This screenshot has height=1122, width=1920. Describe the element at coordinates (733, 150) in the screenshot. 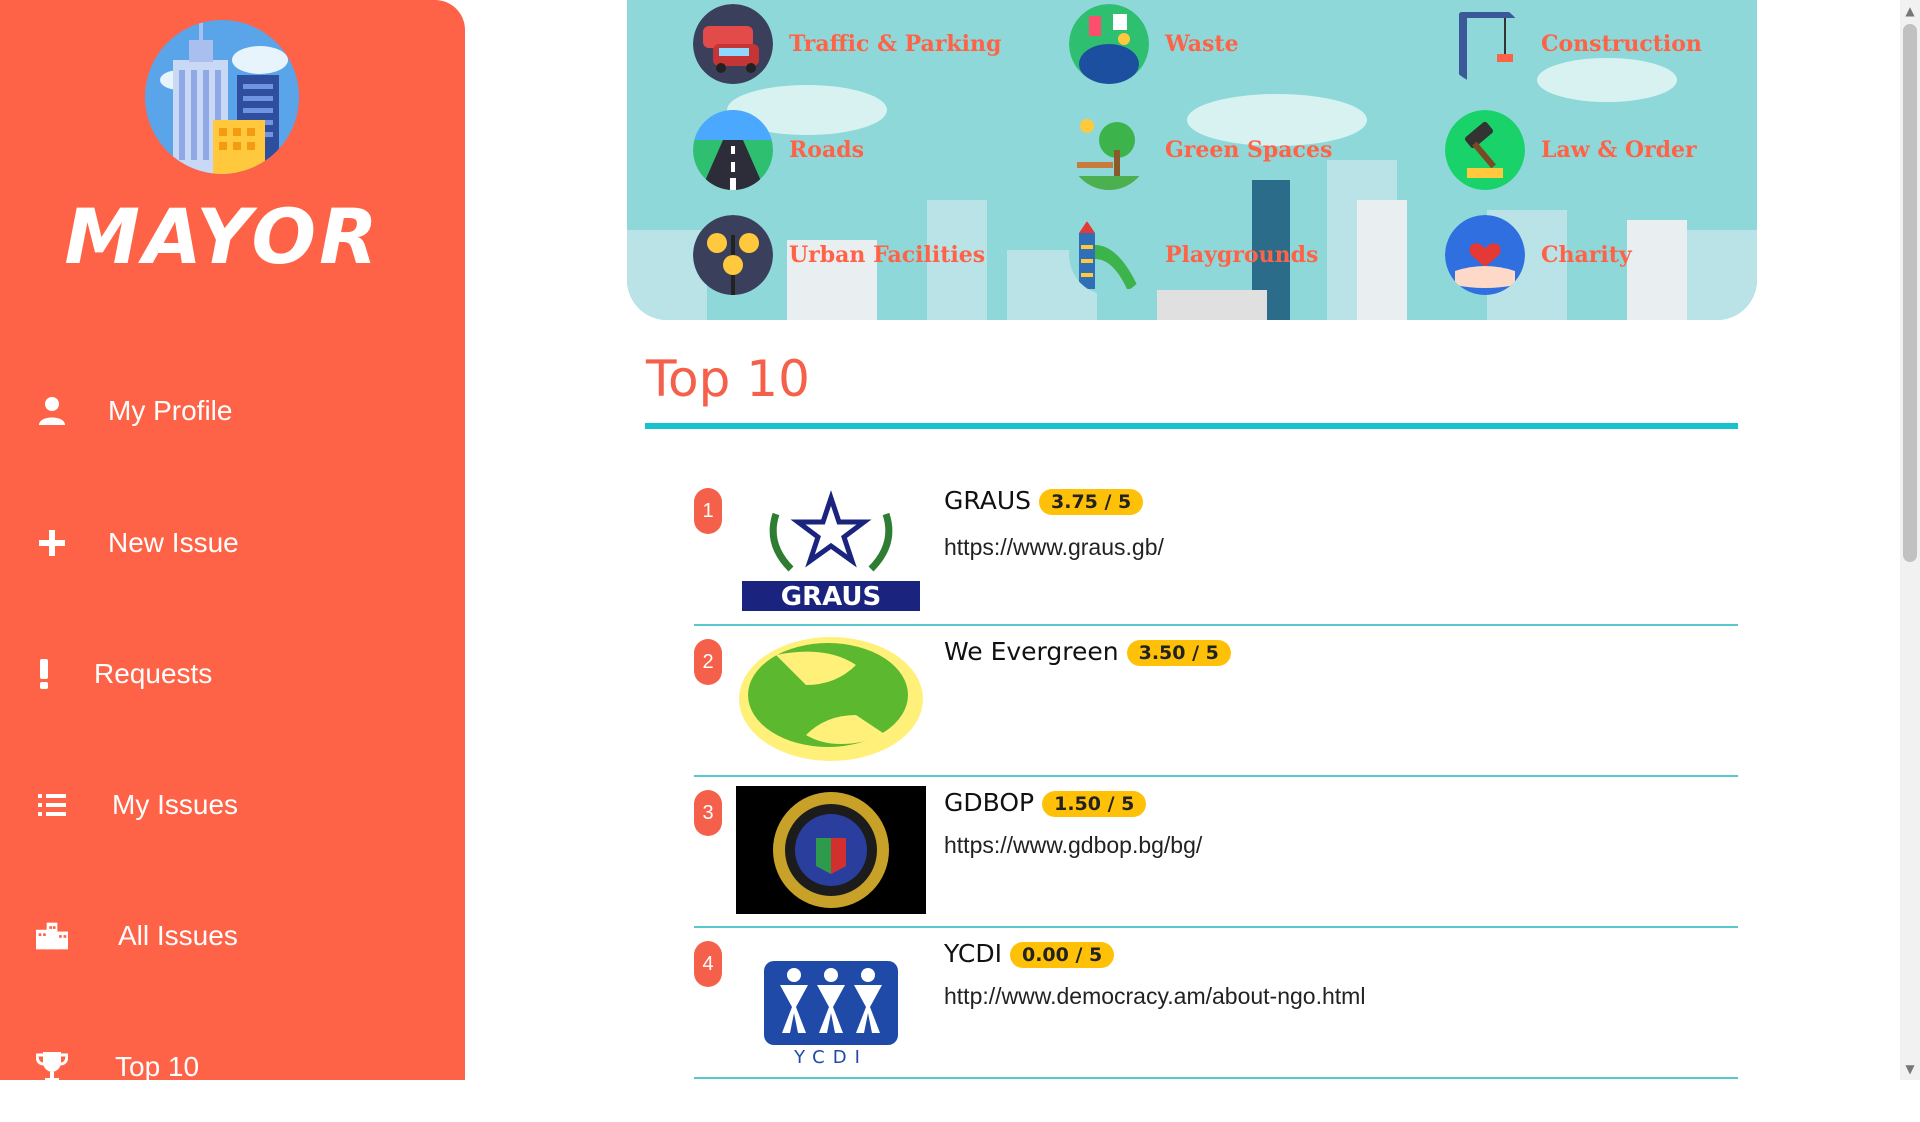

I see `road-icon` at that location.